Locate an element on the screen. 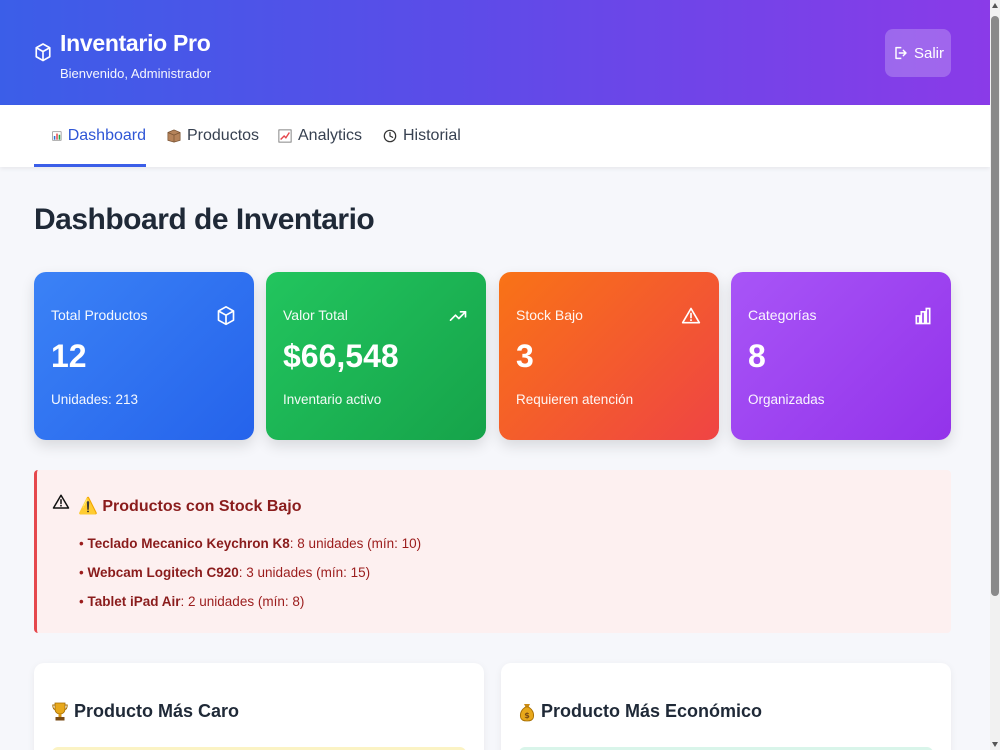 Image resolution: width=1000 pixels, height=750 pixels. product-name: Teclado Mecanico Keychron K8 is located at coordinates (188, 543).